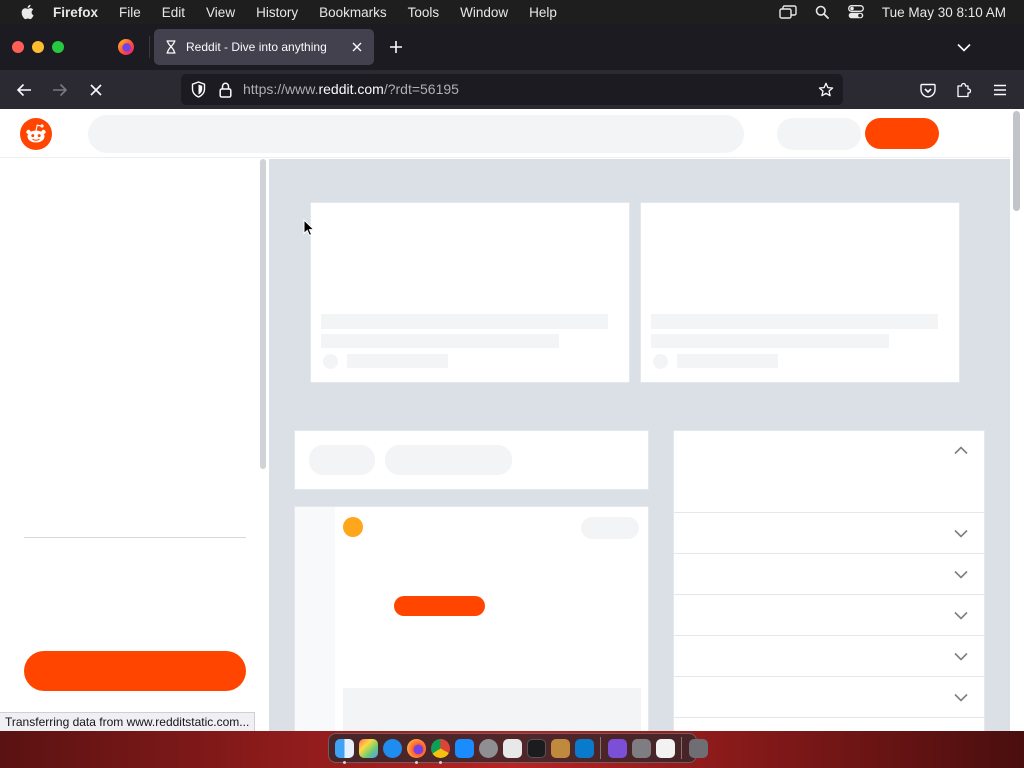  What do you see at coordinates (440, 751) in the screenshot?
I see `chrome-icon` at bounding box center [440, 751].